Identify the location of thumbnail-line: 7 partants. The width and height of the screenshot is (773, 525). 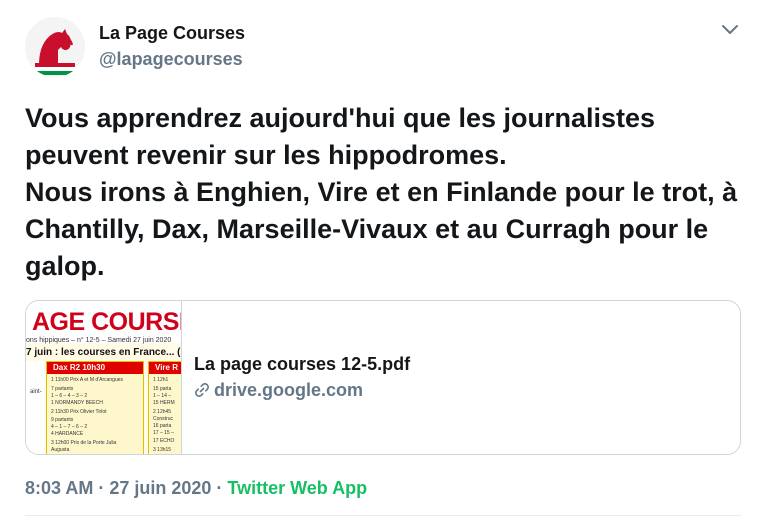
(62, 389).